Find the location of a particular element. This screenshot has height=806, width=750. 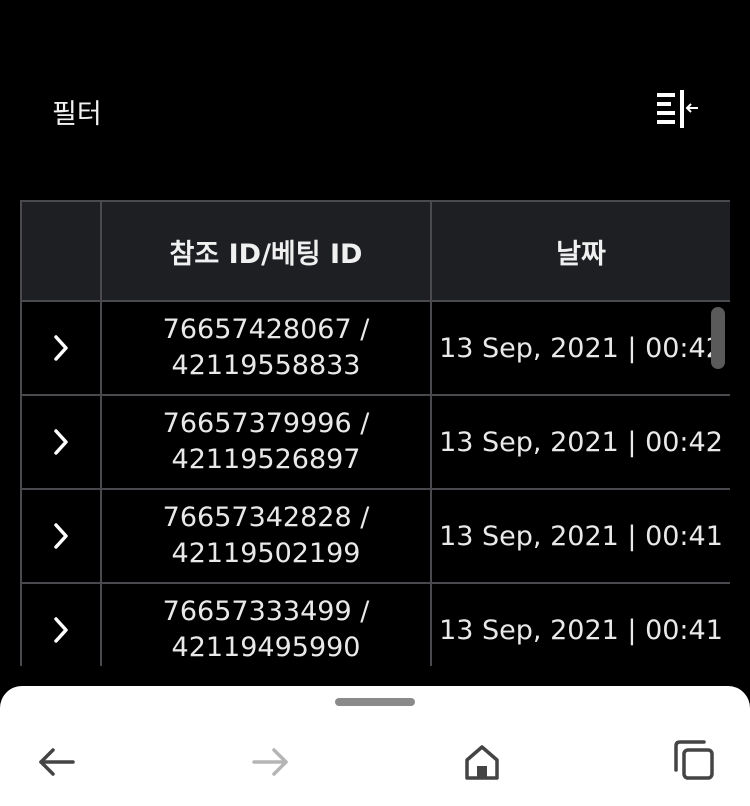

bet-id: 42119558833 is located at coordinates (266, 365).